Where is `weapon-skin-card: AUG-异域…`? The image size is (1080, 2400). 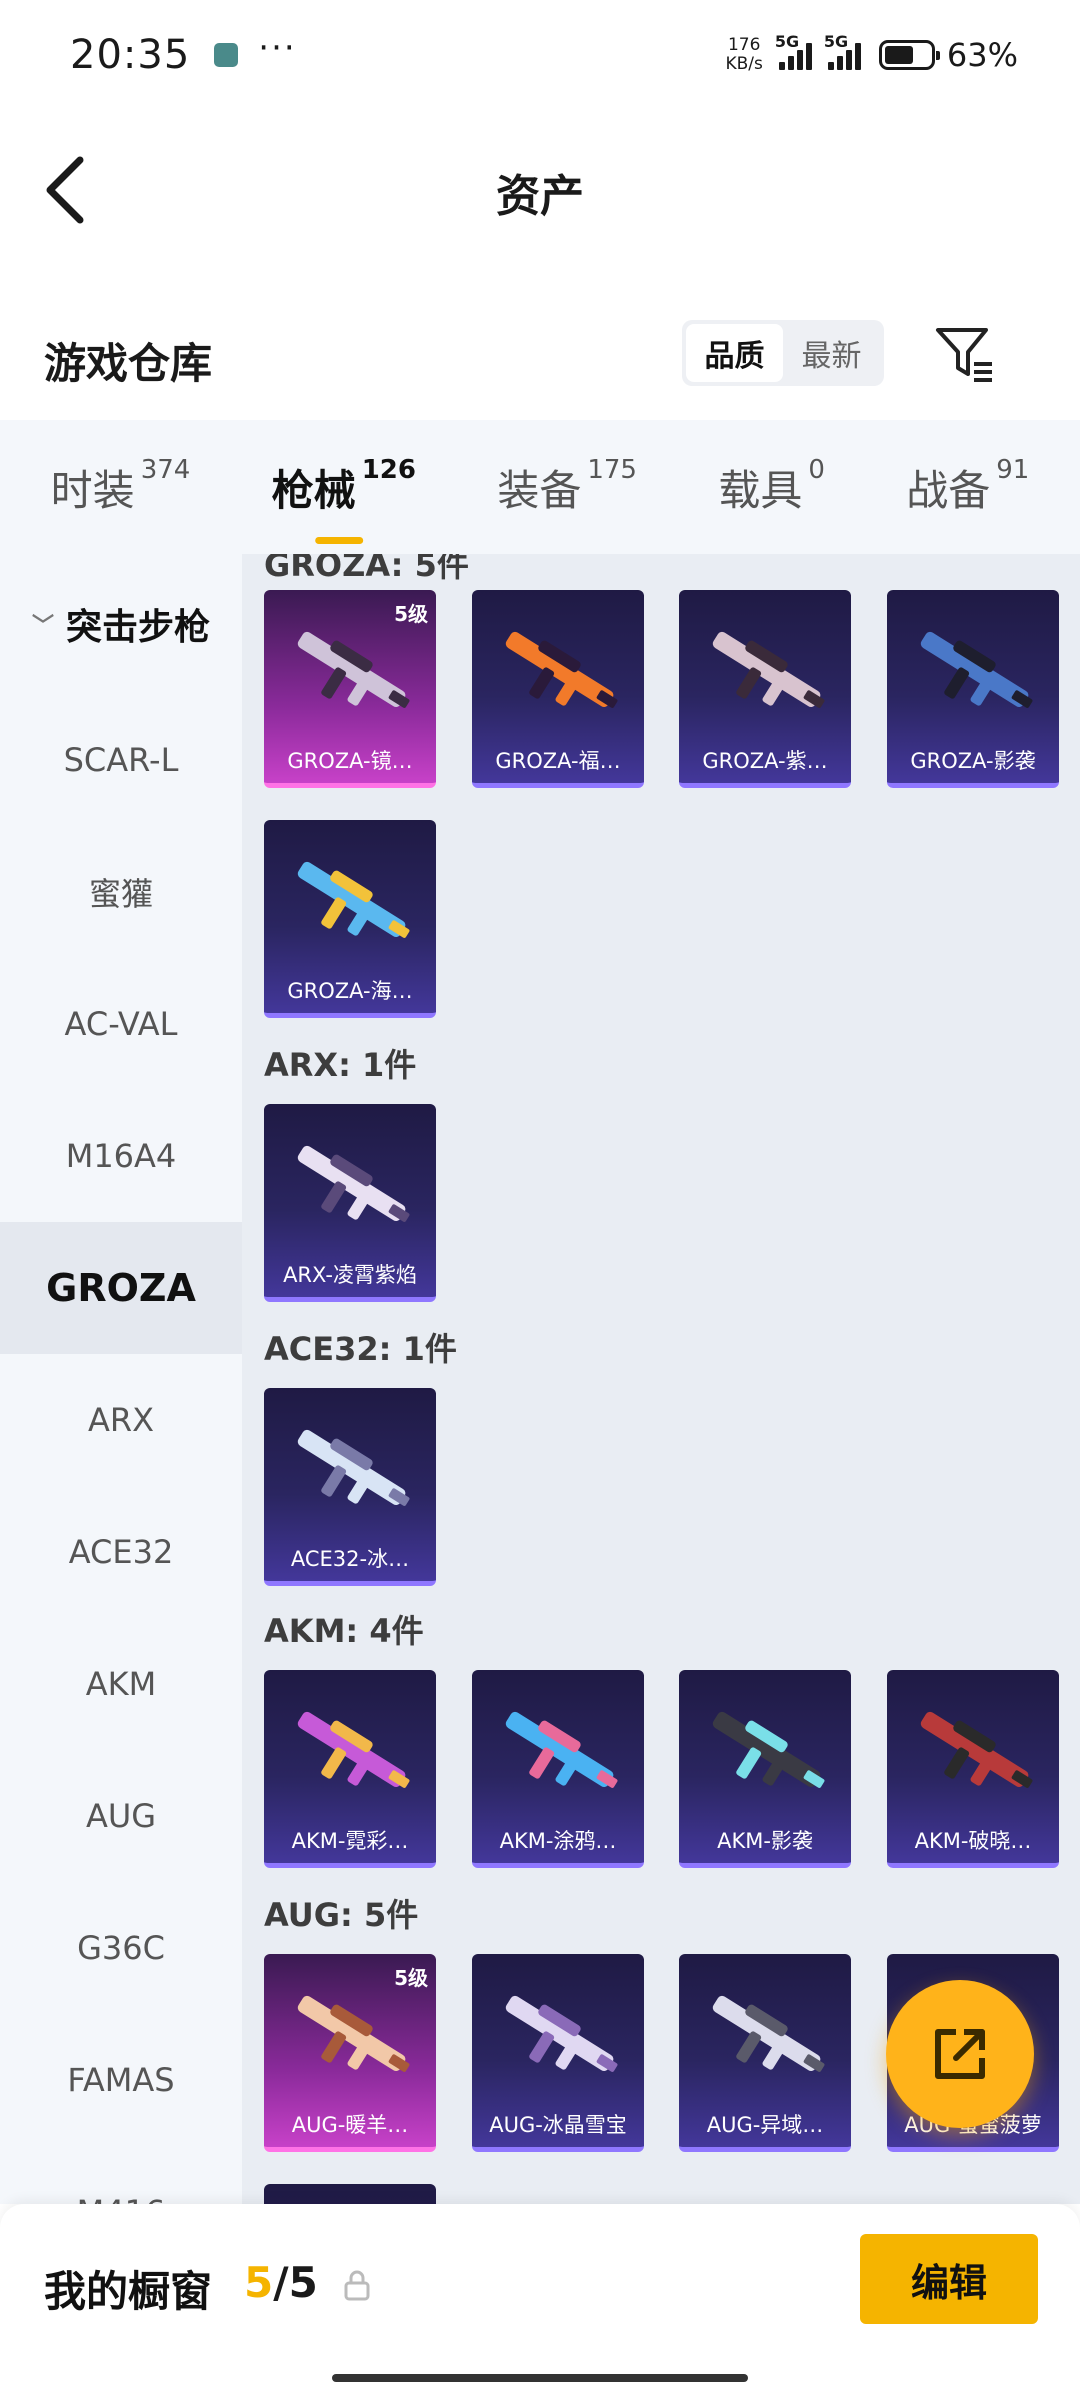
weapon-skin-card: AUG-异域… is located at coordinates (765, 2053).